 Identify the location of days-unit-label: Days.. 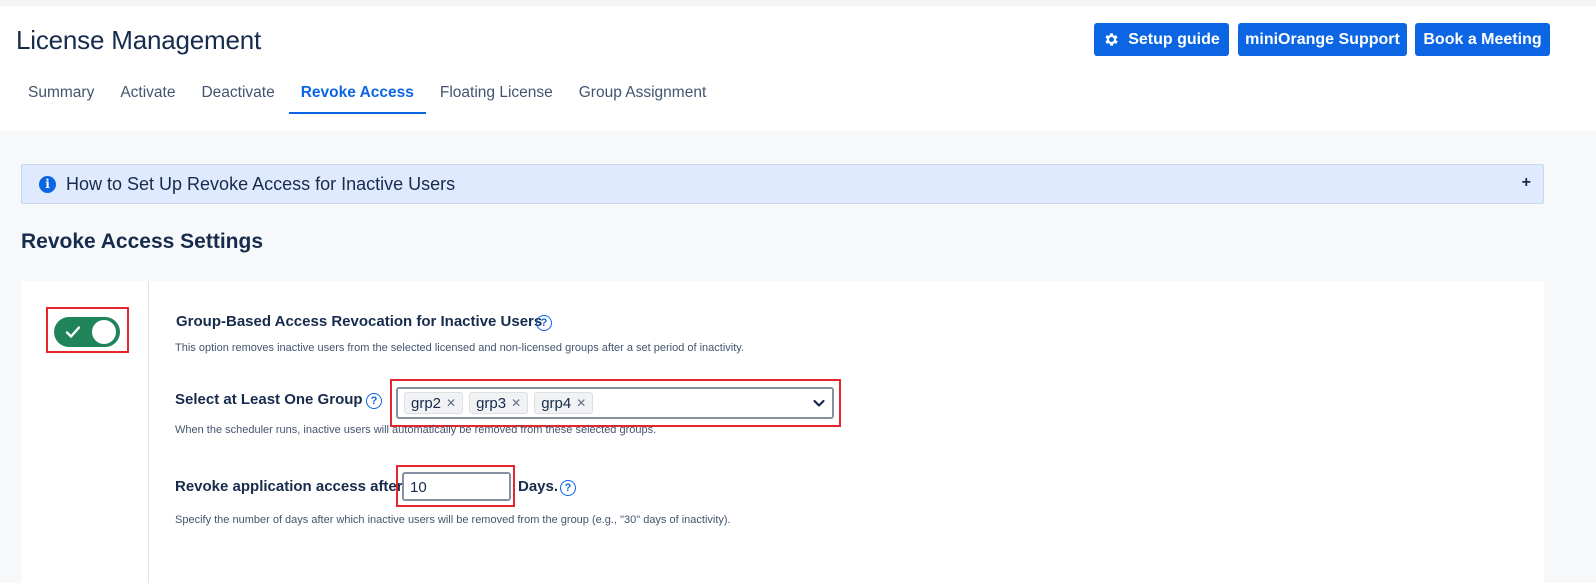
(538, 486).